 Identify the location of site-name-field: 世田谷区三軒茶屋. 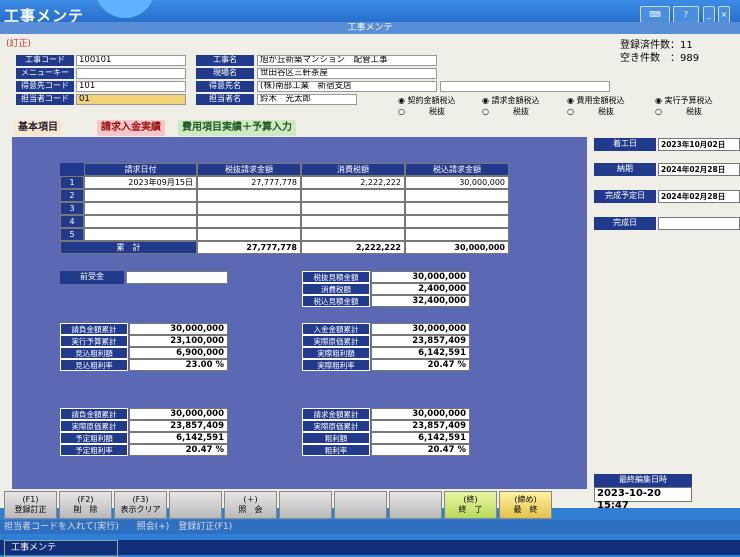
(347, 73).